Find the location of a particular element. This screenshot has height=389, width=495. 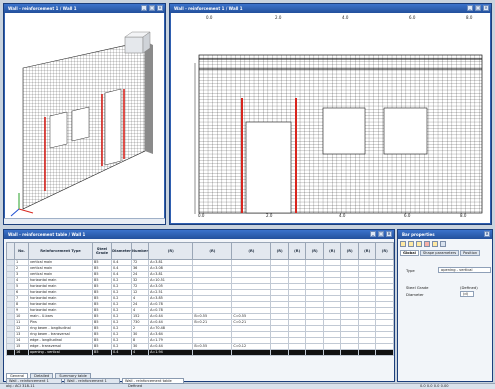

bottom-ruler-label-2: 4.0 is located at coordinates (342, 215).